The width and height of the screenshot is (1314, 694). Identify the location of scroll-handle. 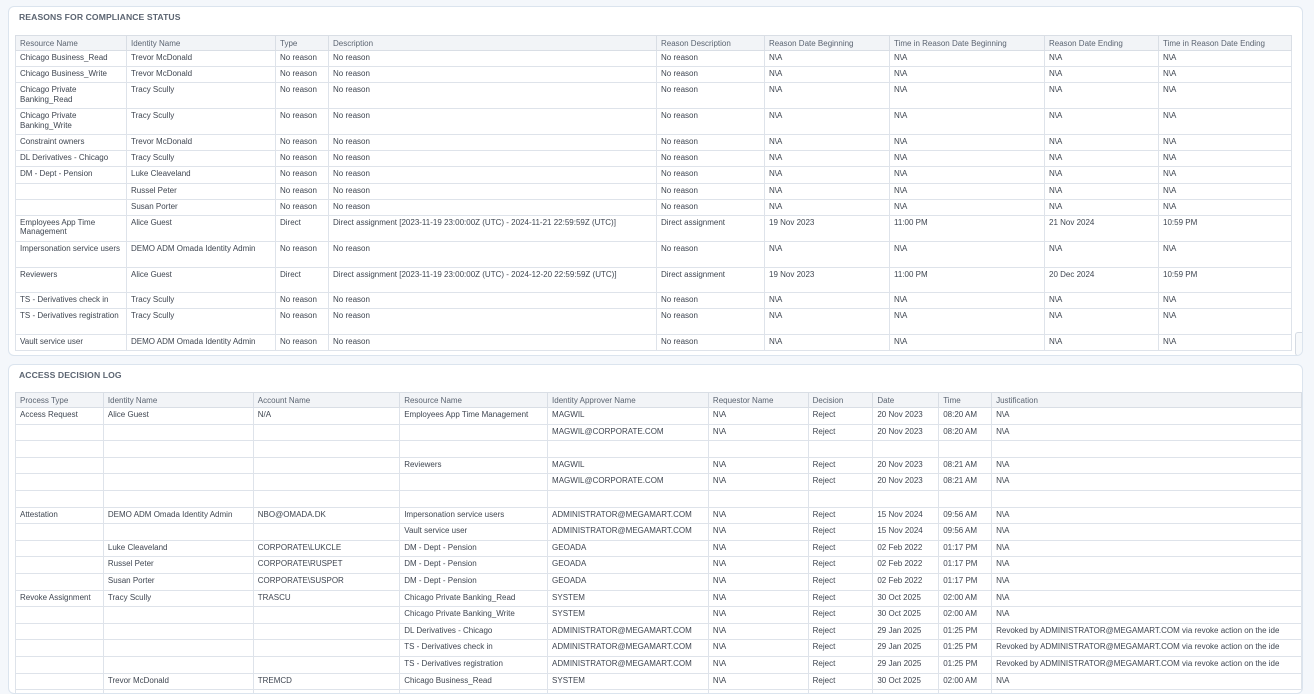
(1298, 343).